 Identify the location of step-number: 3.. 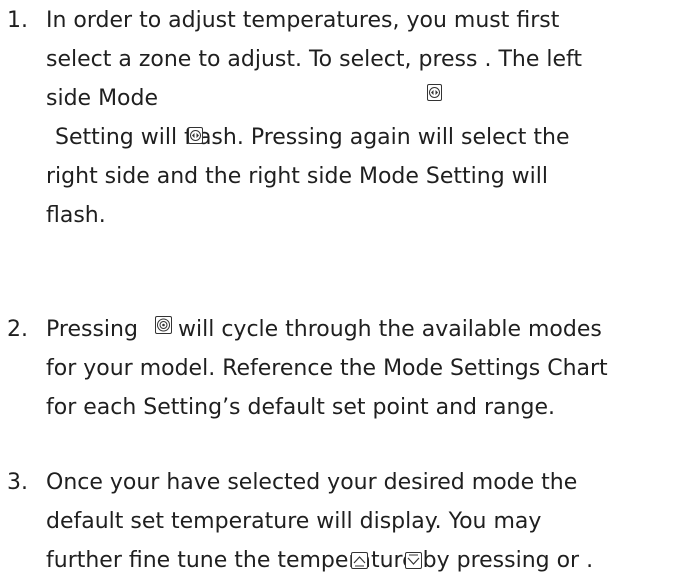
(17, 482).